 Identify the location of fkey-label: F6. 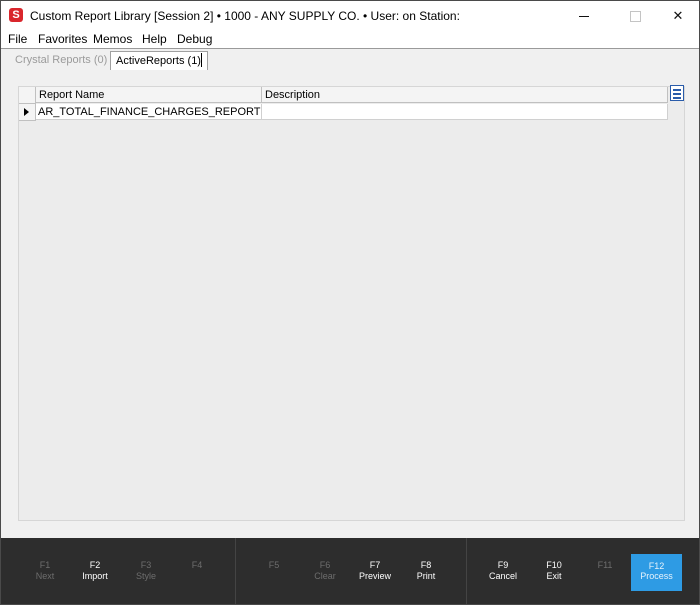
(325, 565).